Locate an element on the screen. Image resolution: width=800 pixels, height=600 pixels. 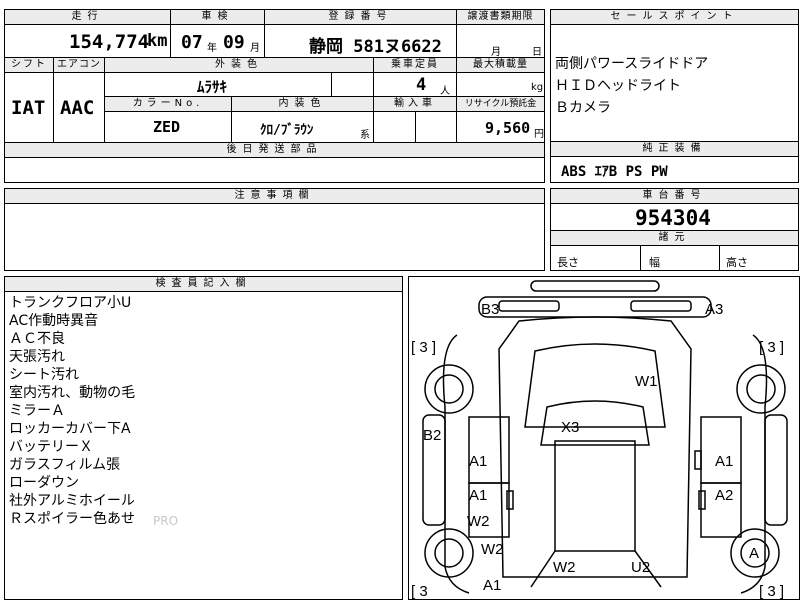
capacity-value: 4 is located at coordinates (421, 85).